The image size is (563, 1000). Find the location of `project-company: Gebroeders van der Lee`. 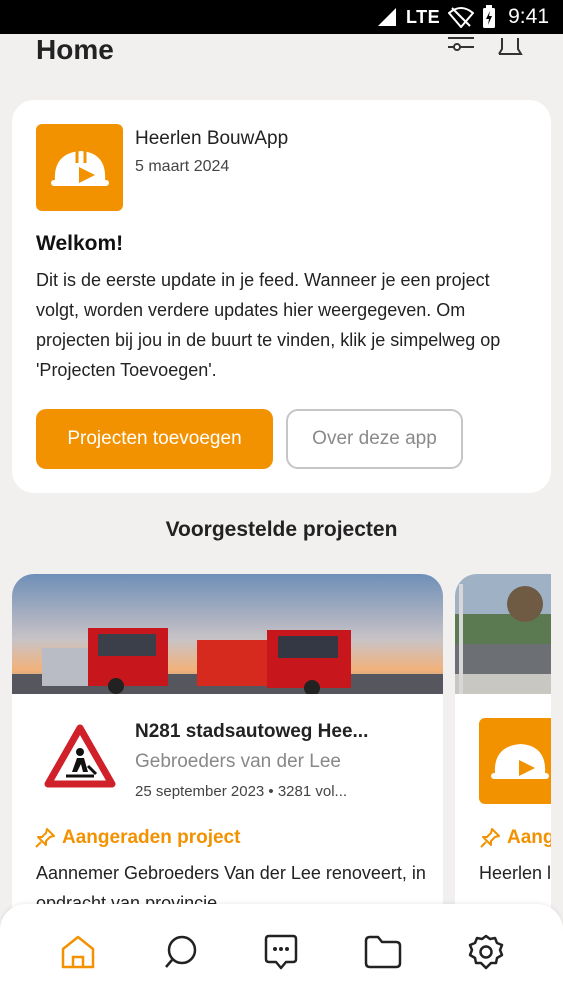

project-company: Gebroeders van der Lee is located at coordinates (238, 761).